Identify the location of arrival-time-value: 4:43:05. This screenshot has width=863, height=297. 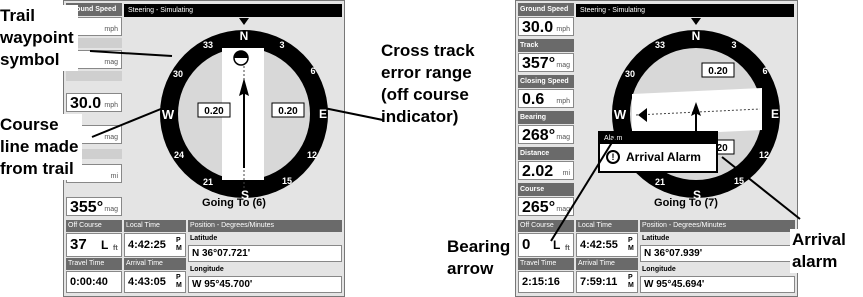
(147, 282).